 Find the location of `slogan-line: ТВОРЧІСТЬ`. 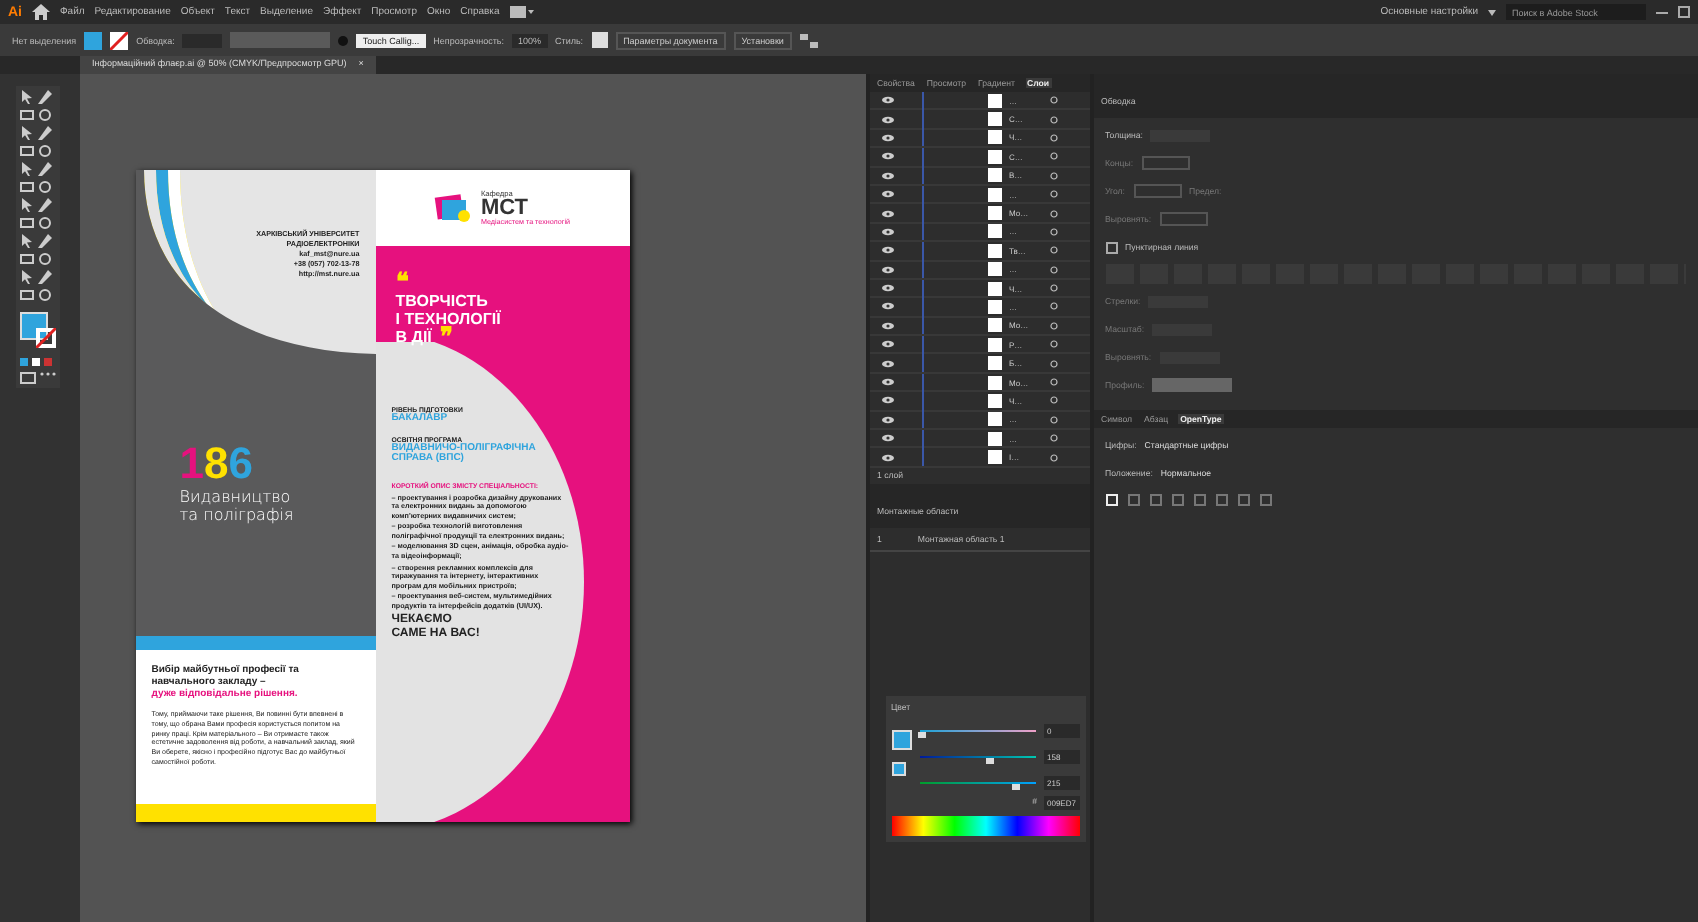

slogan-line: ТВОРЧІСТЬ is located at coordinates (442, 301).